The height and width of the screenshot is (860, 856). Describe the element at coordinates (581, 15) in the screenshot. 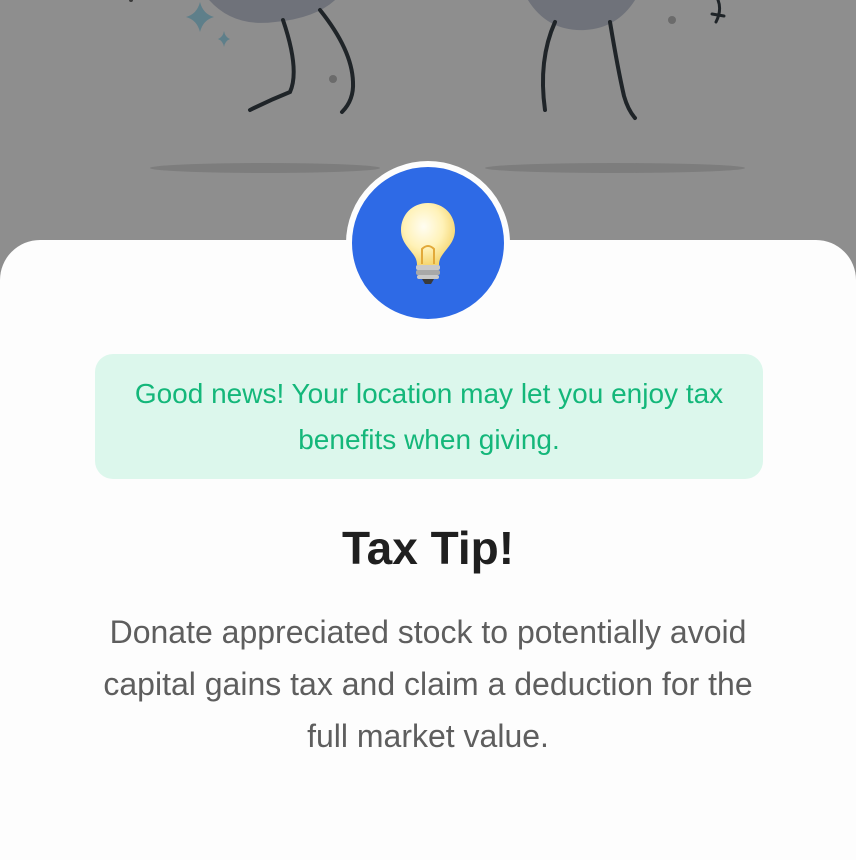

I see `right-character-body` at that location.